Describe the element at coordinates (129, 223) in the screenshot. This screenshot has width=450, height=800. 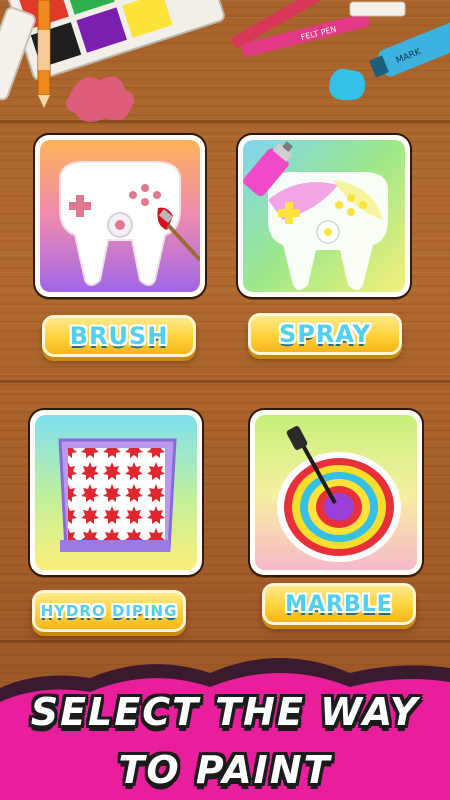
I see `controller-brush-icon` at that location.